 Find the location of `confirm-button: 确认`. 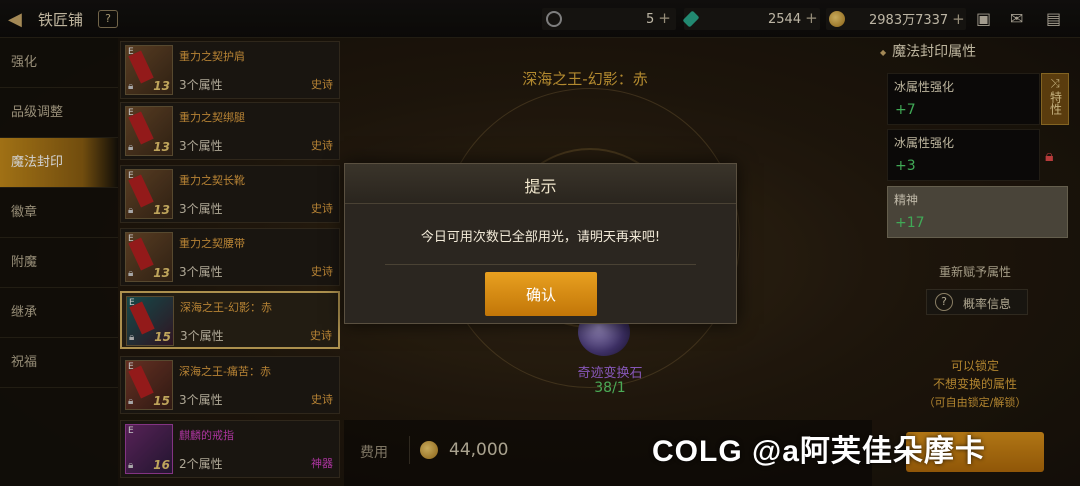

confirm-button: 确认 is located at coordinates (541, 294).